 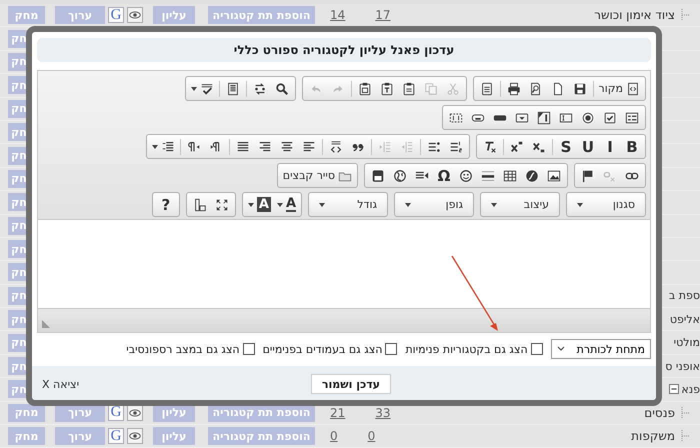 What do you see at coordinates (554, 175) in the screenshot?
I see `picture-icon` at bounding box center [554, 175].